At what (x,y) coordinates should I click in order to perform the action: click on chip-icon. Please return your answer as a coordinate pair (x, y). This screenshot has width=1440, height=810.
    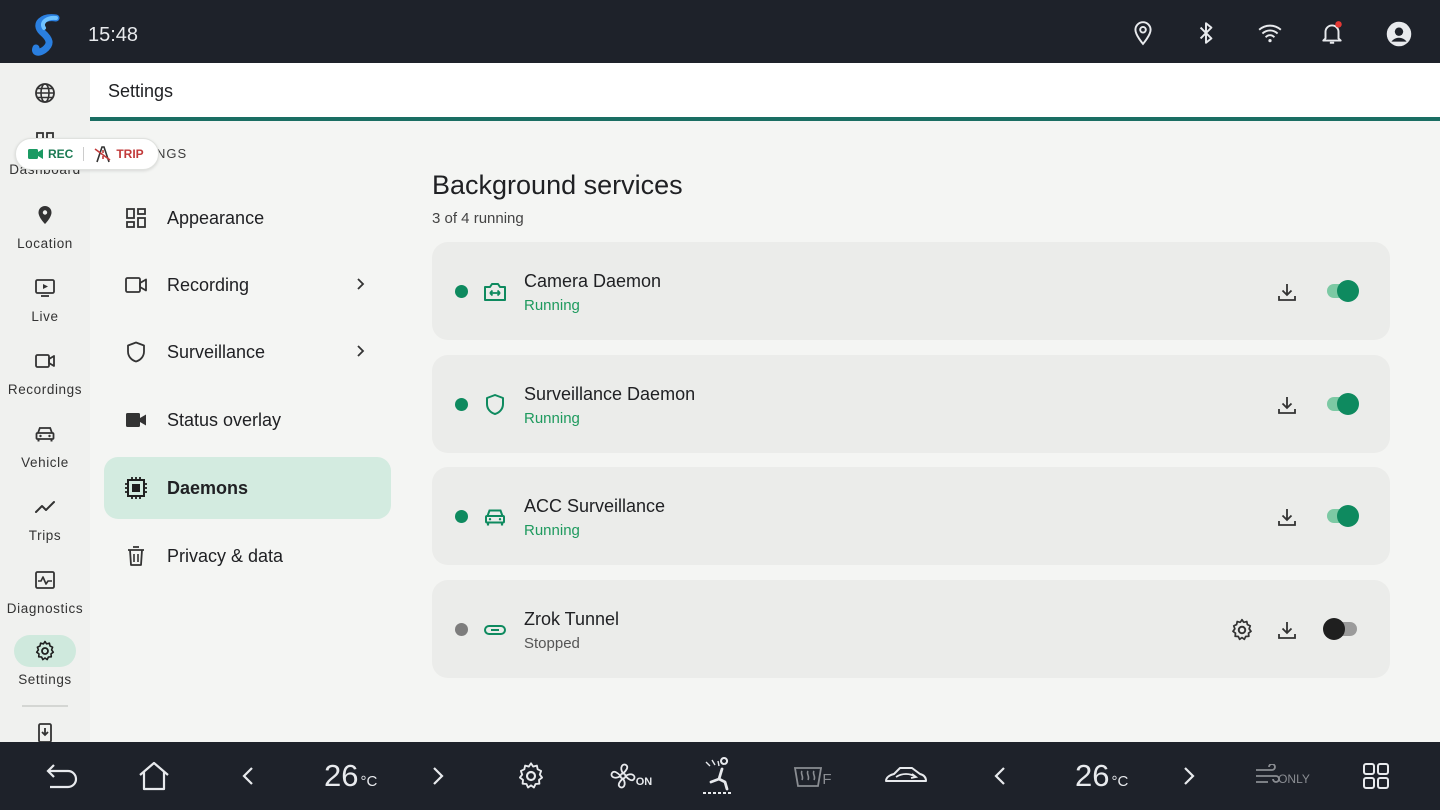
    Looking at the image, I should click on (136, 488).